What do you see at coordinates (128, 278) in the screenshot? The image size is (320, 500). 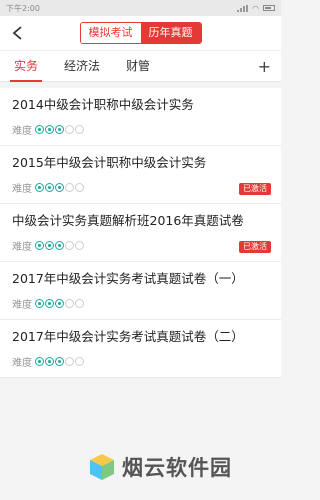 I see `item-title: 2017年中级会计实务考试真题试卷（一）` at bounding box center [128, 278].